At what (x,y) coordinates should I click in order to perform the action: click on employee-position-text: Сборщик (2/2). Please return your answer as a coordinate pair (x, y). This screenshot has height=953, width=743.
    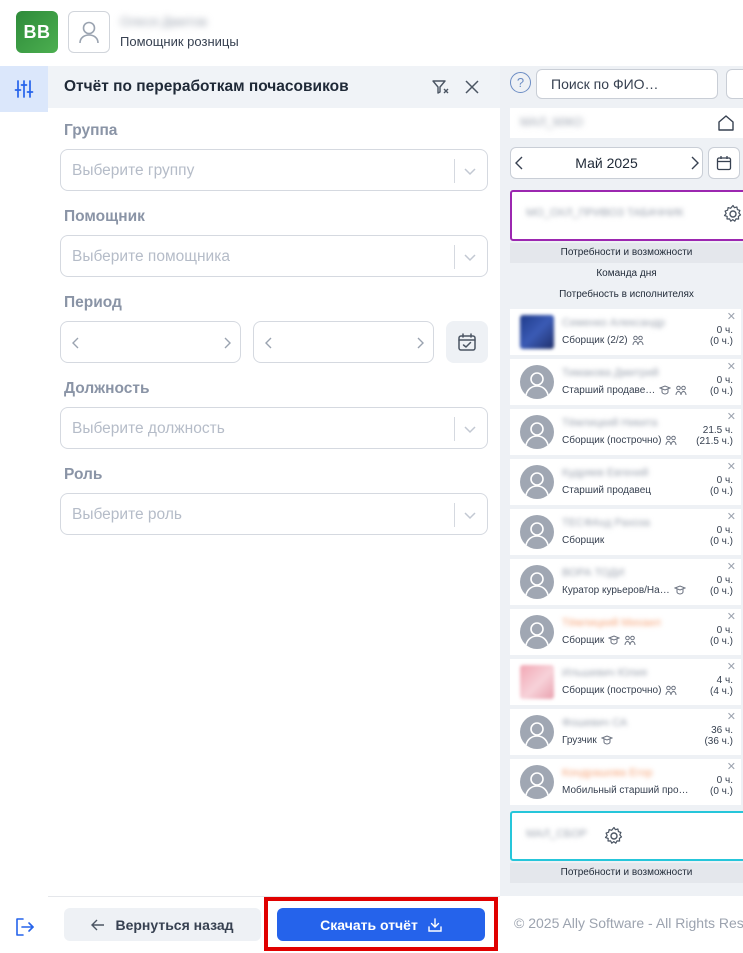
    Looking at the image, I should click on (595, 340).